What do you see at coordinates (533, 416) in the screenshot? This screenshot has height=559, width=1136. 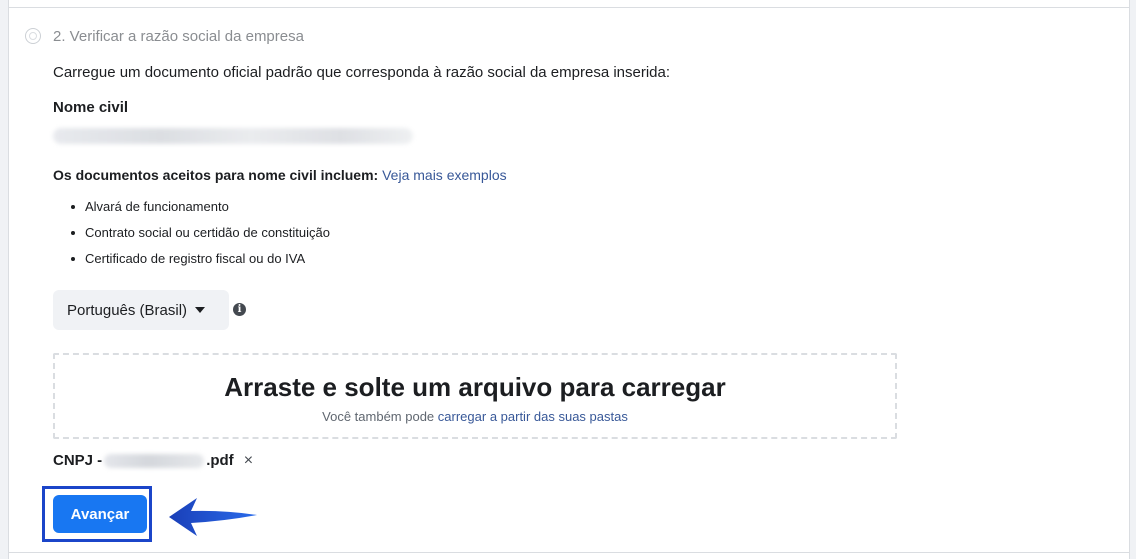 I see `upload-from-folders-link: carregar a partir das suas pastas` at bounding box center [533, 416].